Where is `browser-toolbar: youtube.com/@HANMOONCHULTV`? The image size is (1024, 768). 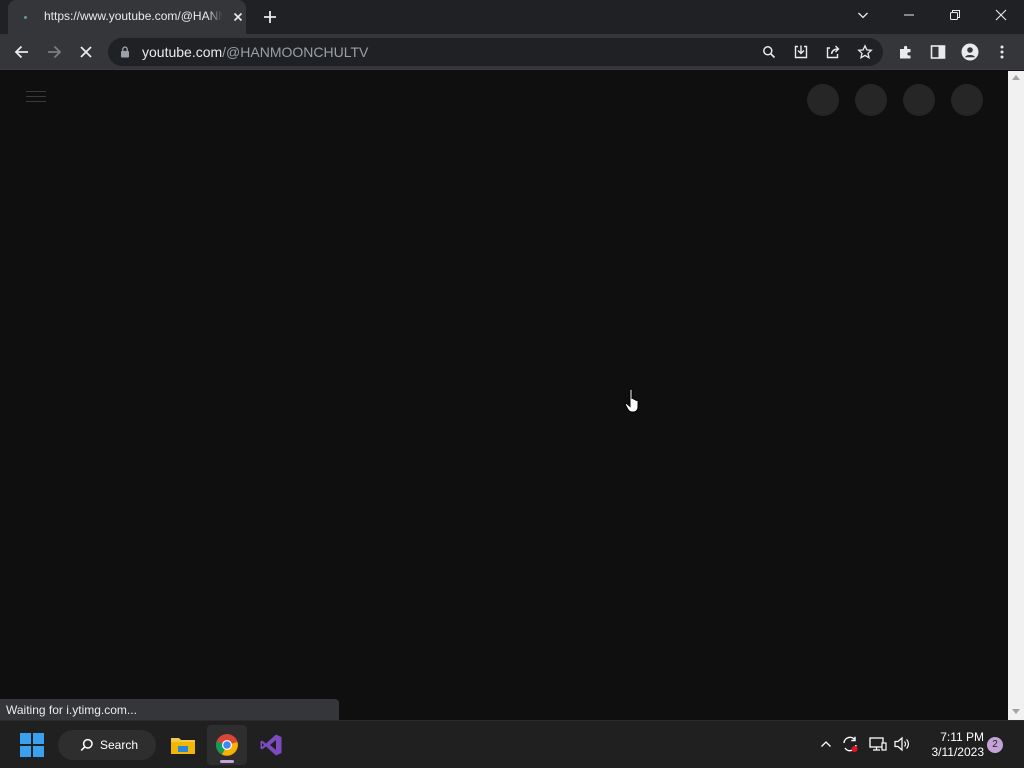 browser-toolbar: youtube.com/@HANMOONCHULTV is located at coordinates (512, 52).